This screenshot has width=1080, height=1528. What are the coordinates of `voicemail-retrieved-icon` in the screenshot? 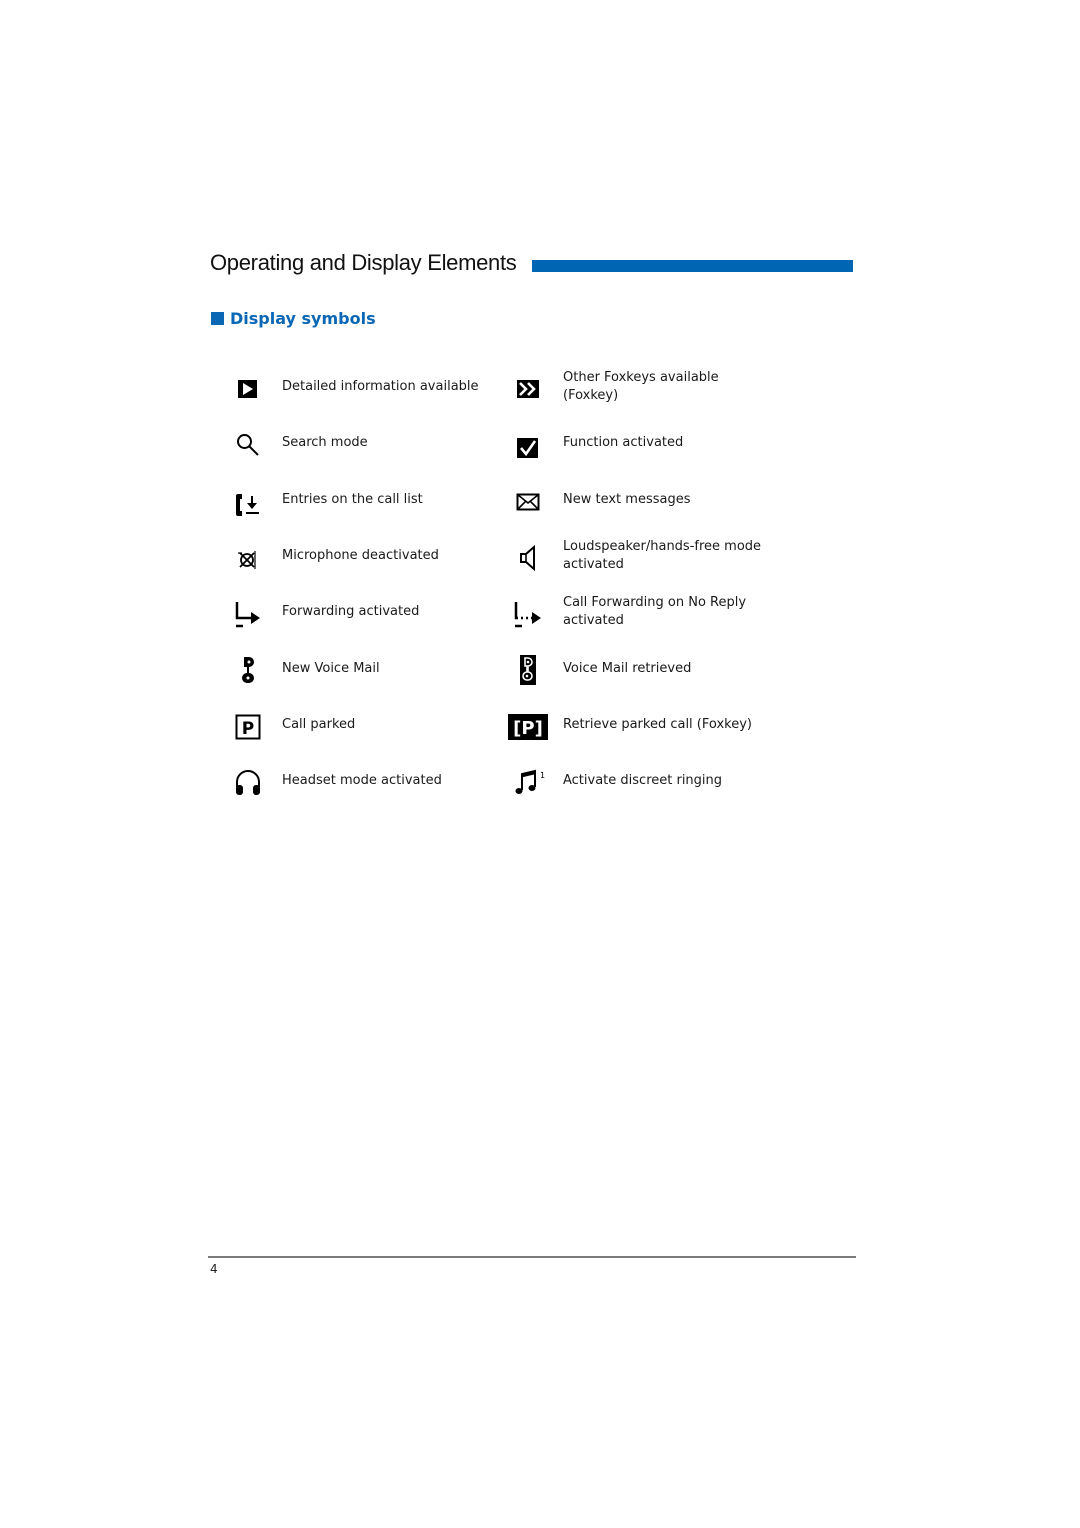 It's located at (528, 670).